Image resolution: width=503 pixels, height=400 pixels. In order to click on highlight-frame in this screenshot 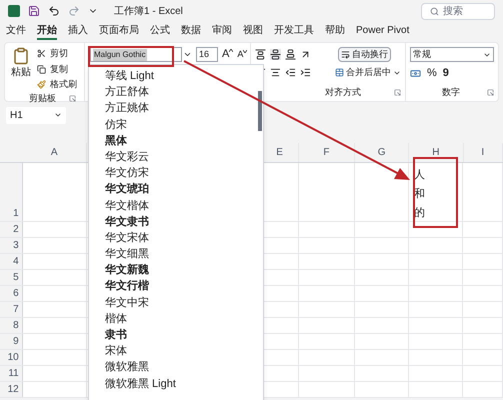, I will do `click(435, 192)`.